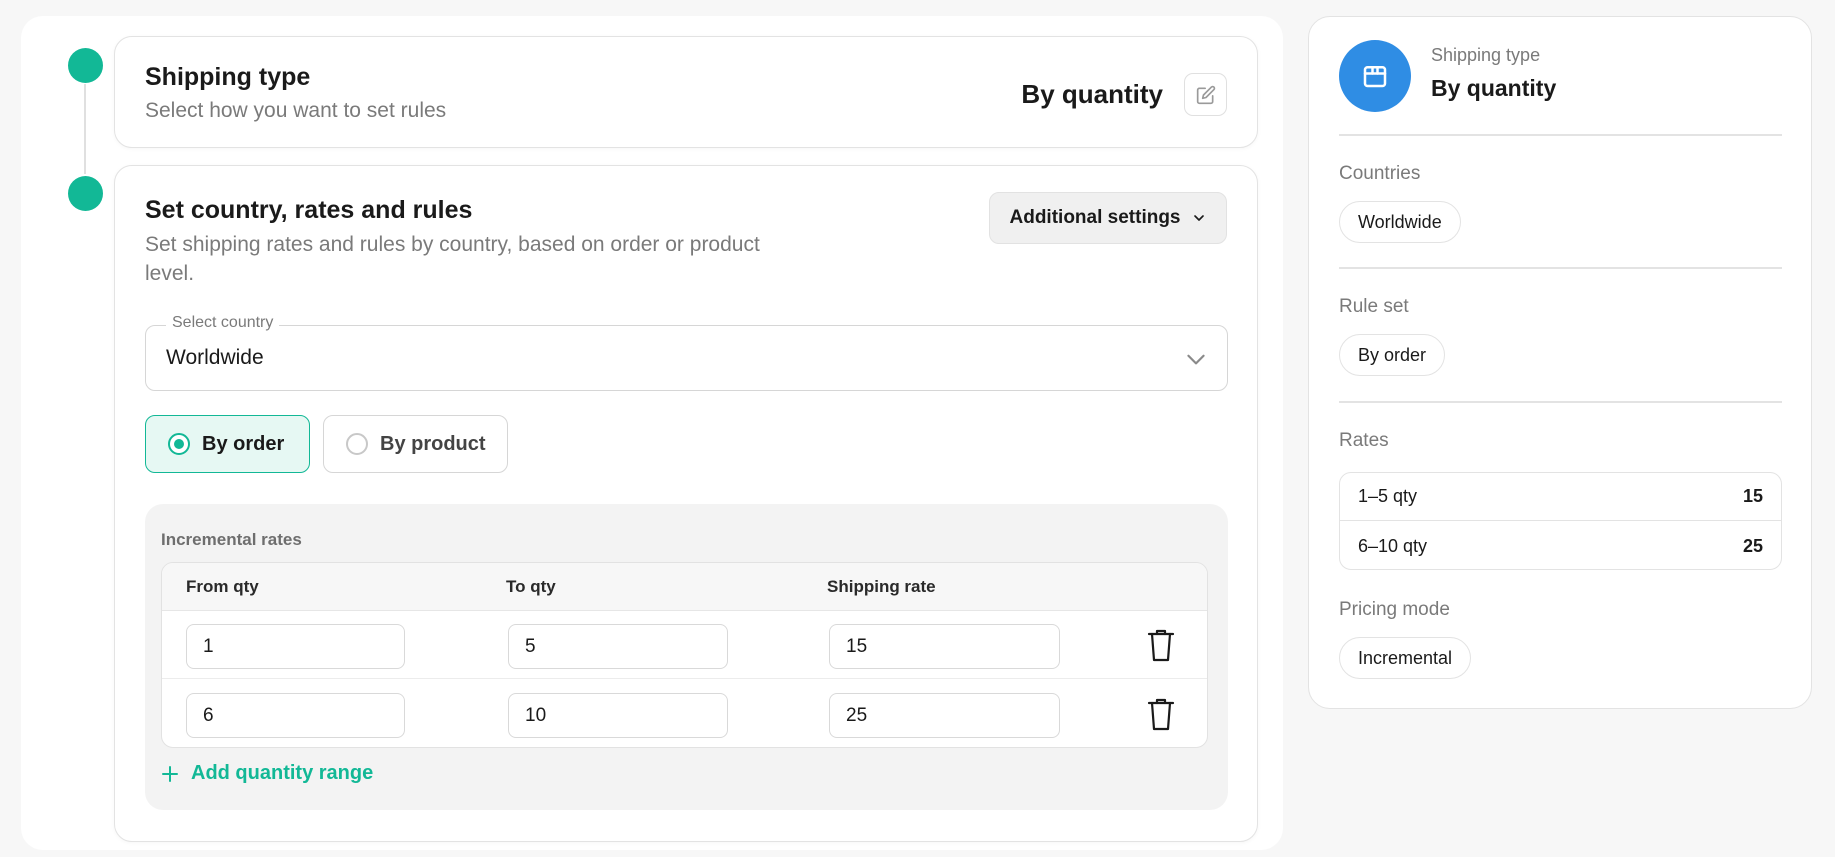 The image size is (1835, 857). I want to click on shipping-rate-input: 15, so click(944, 646).